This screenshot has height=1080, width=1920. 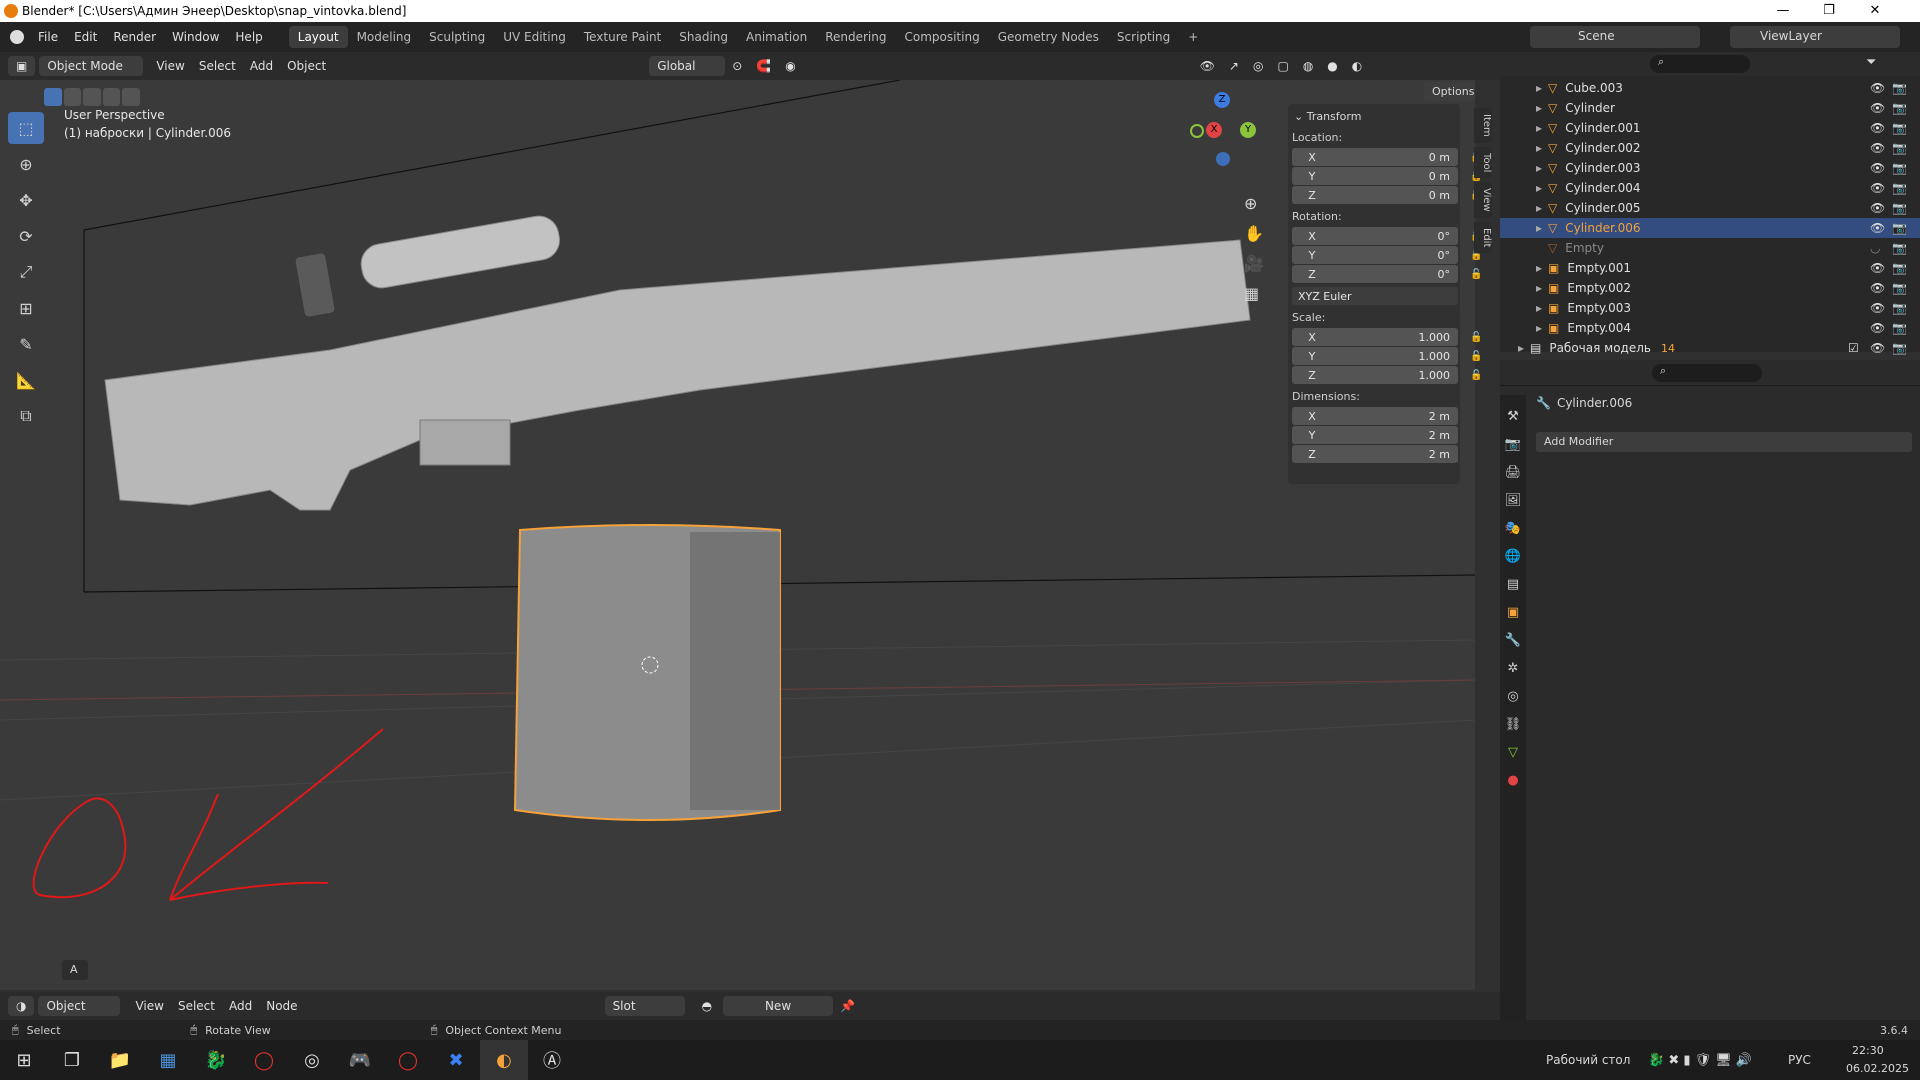 What do you see at coordinates (1375, 296) in the screenshot?
I see `rotation-mode-dropdown: XYZ Euler` at bounding box center [1375, 296].